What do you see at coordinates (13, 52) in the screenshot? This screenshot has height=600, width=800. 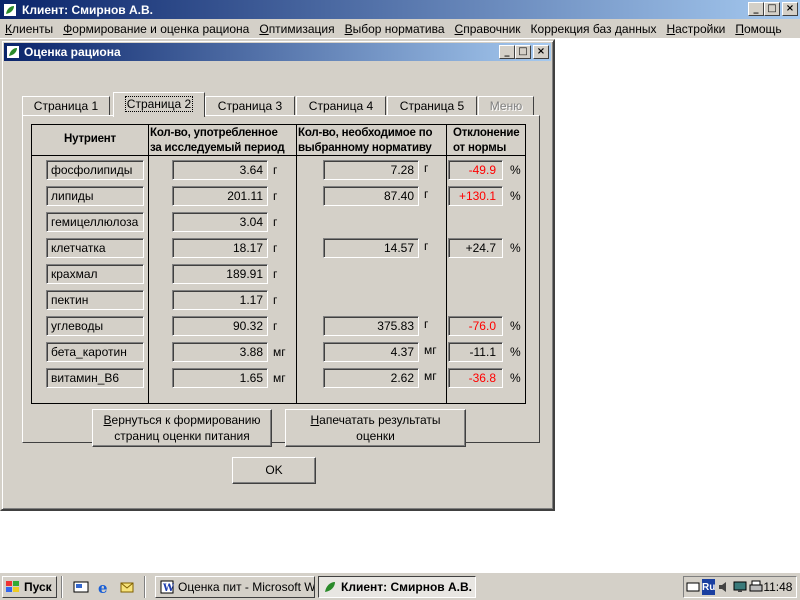 I see `dialog-leaf-icon` at bounding box center [13, 52].